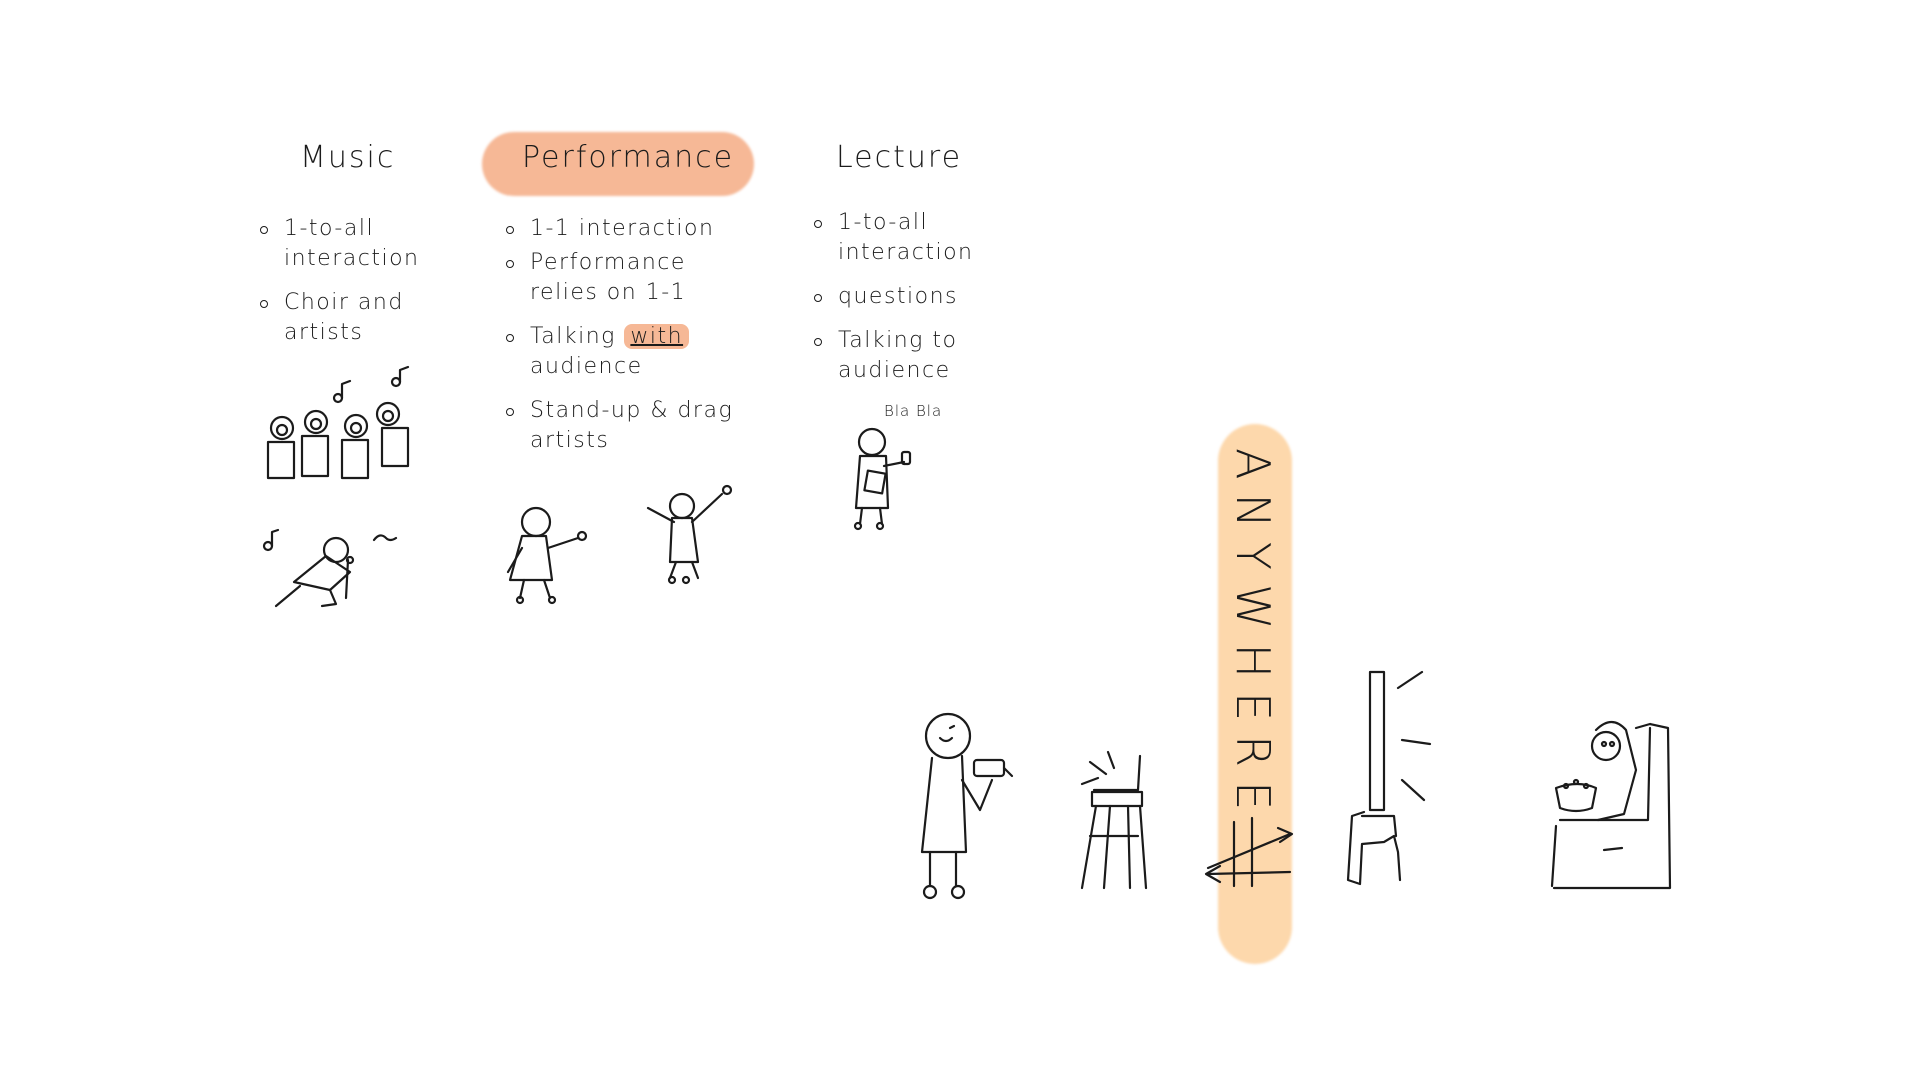 Image resolution: width=1920 pixels, height=1080 pixels. Describe the element at coordinates (1114, 820) in the screenshot. I see `laptop-stand-icon` at that location.